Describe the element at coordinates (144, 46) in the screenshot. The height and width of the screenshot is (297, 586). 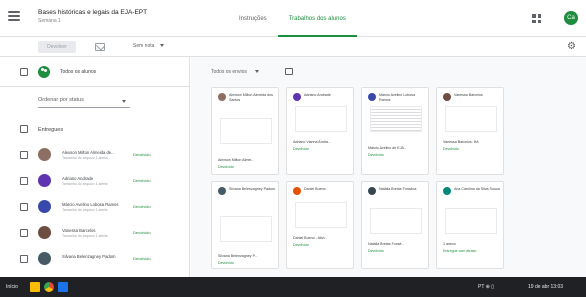
I see `points-label: Sem nota` at that location.